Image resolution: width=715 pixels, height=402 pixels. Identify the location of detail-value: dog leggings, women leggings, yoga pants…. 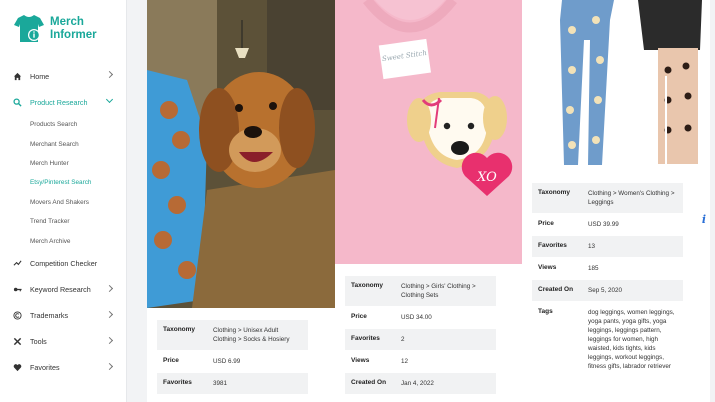
(631, 339).